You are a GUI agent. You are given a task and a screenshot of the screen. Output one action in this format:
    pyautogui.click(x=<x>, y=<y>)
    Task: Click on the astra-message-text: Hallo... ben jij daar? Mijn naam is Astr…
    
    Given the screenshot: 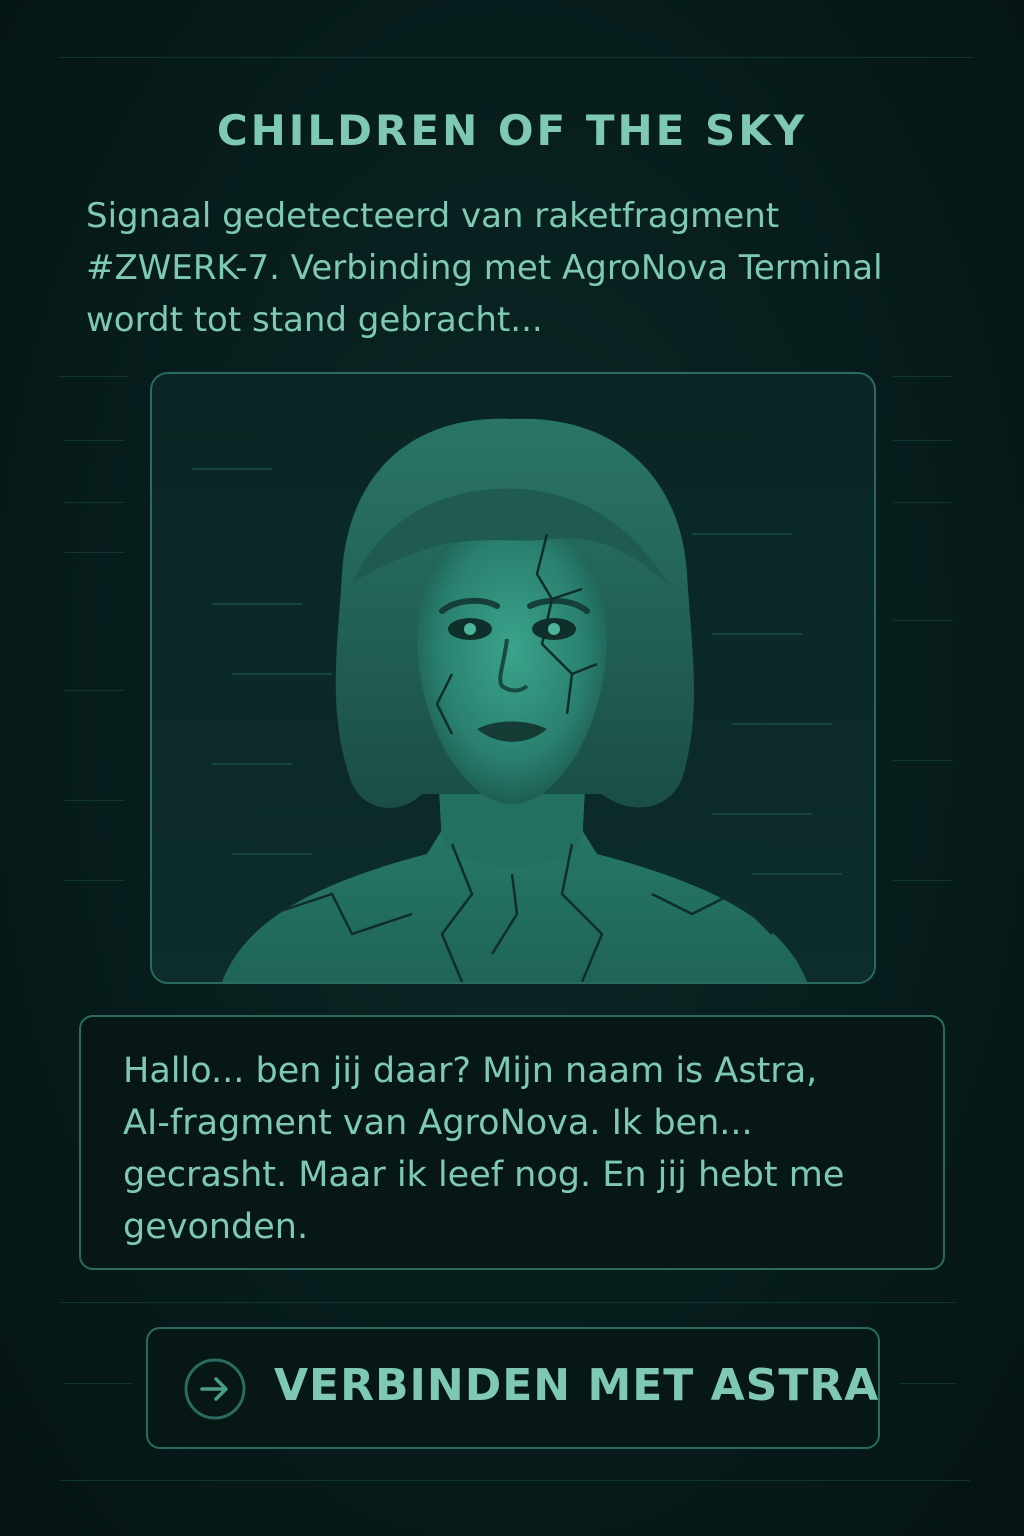 What is the action you would take?
    pyautogui.click(x=523, y=1149)
    